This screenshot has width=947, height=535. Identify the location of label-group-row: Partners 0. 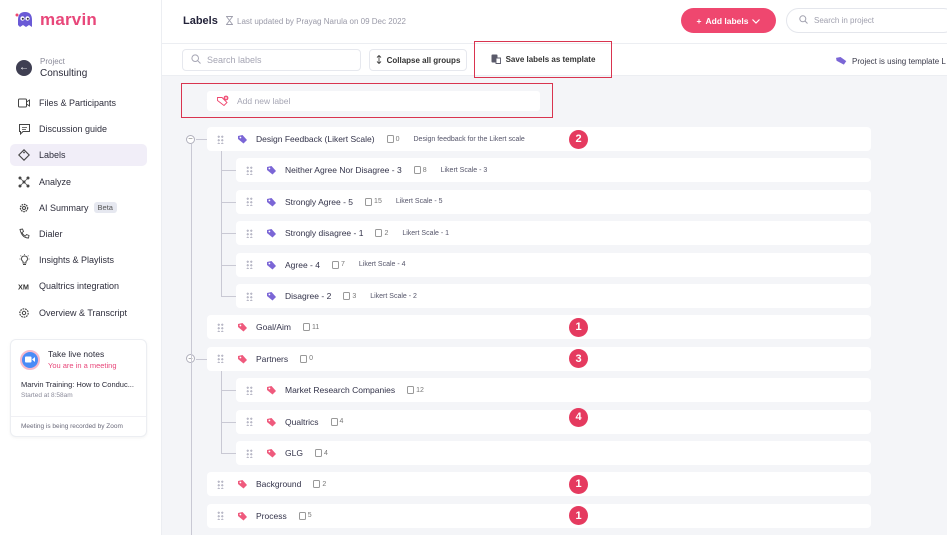
(539, 358).